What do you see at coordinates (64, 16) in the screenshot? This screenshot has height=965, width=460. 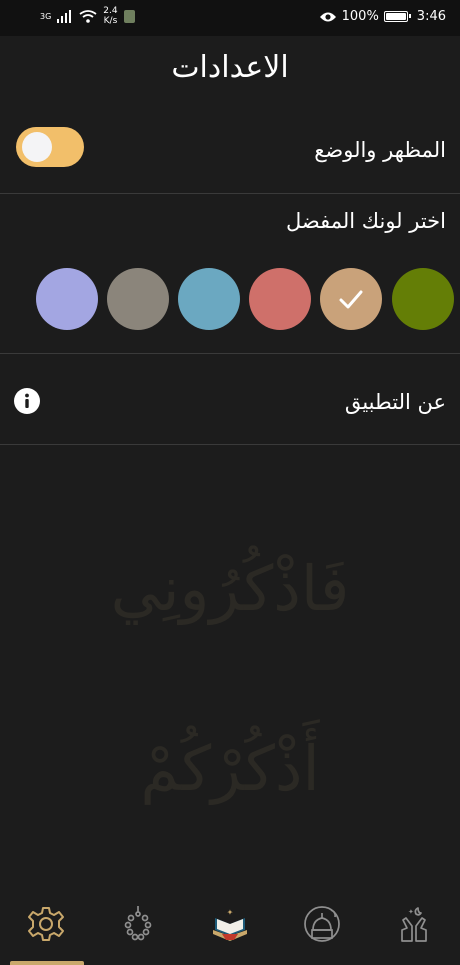 I see `signal-icon` at bounding box center [64, 16].